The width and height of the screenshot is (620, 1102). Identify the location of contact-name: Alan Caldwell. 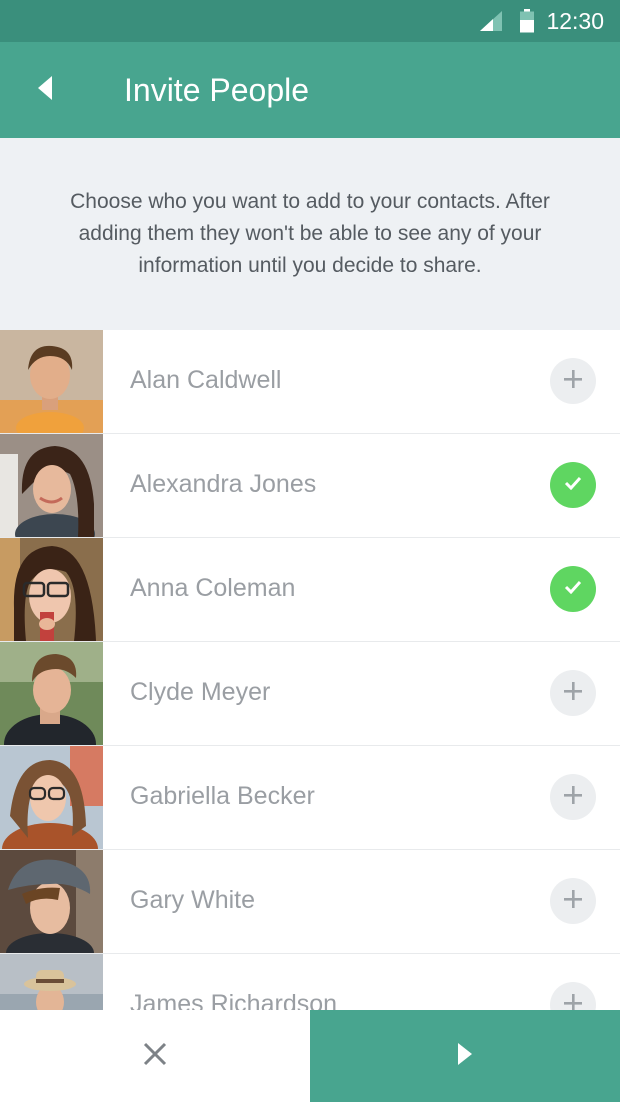
(206, 380).